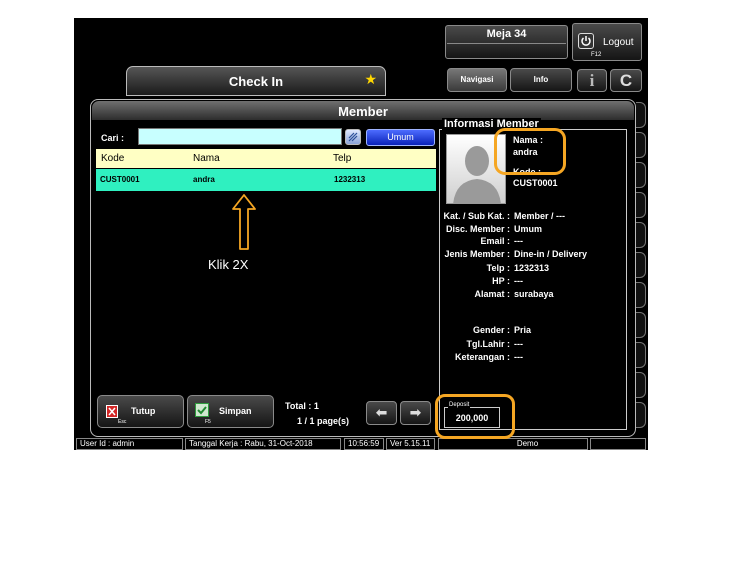 The width and height of the screenshot is (738, 568). I want to click on highlight-deposit-box, so click(475, 416).